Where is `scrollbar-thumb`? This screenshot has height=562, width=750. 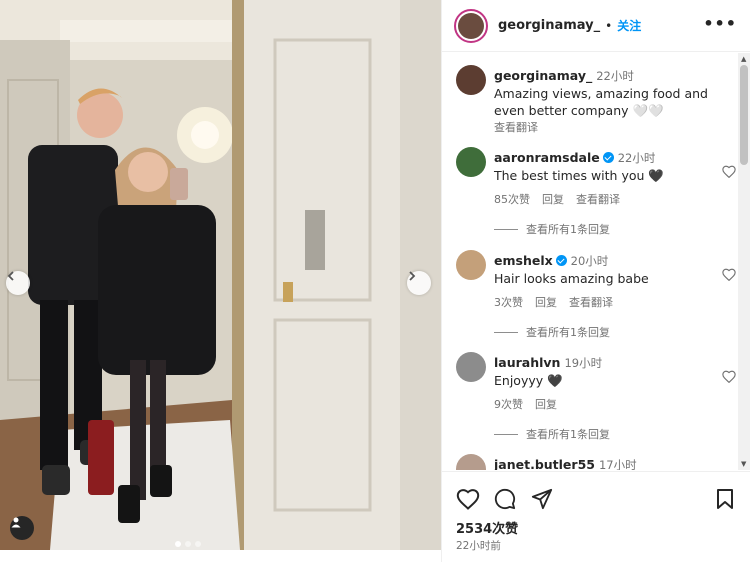 scrollbar-thumb is located at coordinates (744, 115).